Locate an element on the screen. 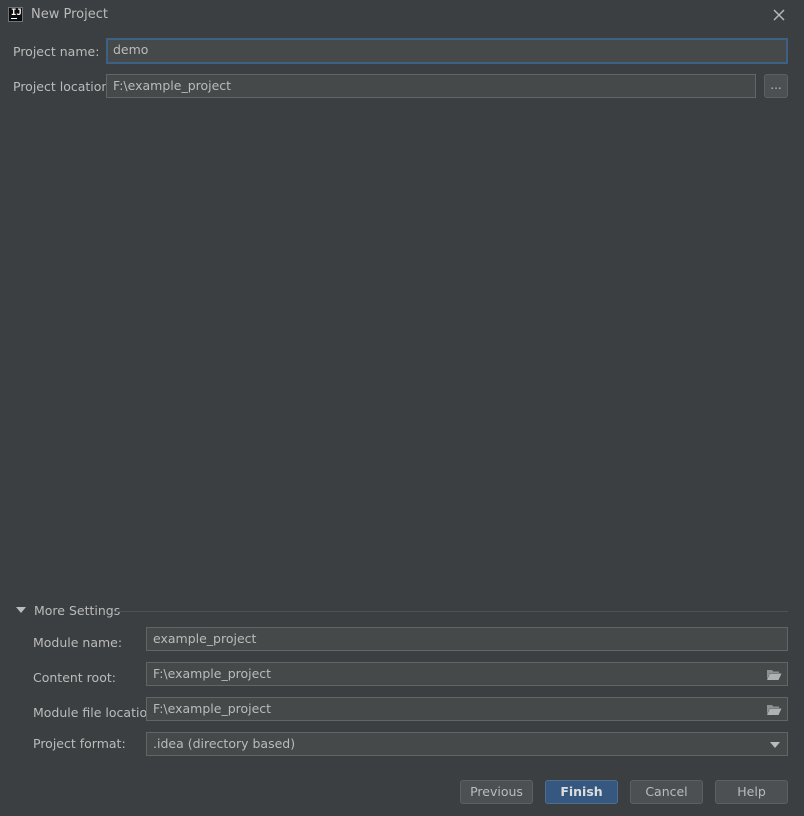  section-separator is located at coordinates (452, 611).